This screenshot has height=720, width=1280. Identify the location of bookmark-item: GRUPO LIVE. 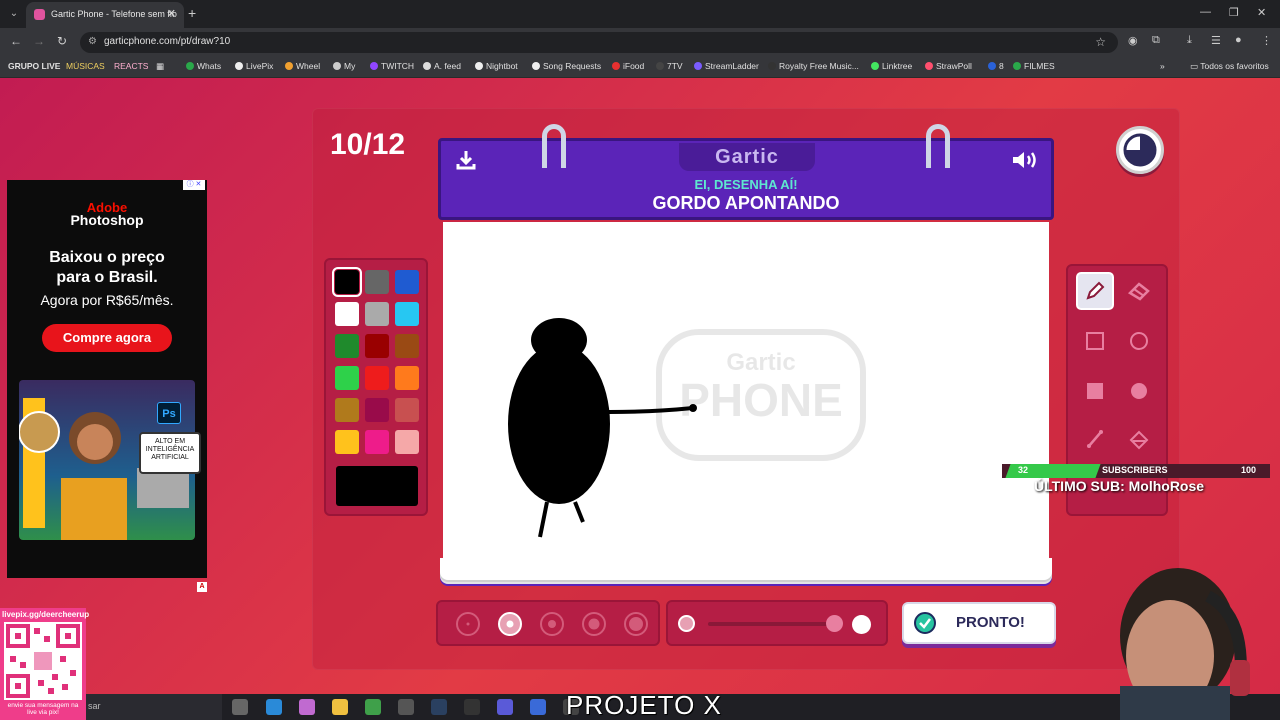
(34, 66).